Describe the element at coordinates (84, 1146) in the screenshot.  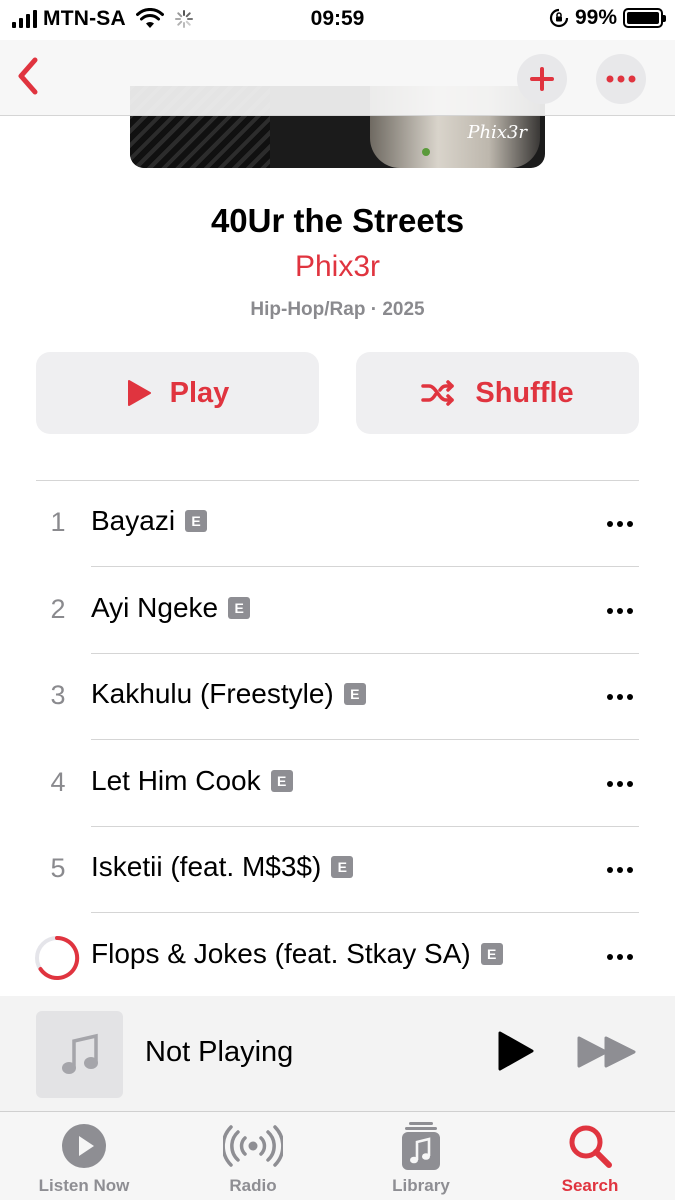
I see `play-circle-icon` at that location.